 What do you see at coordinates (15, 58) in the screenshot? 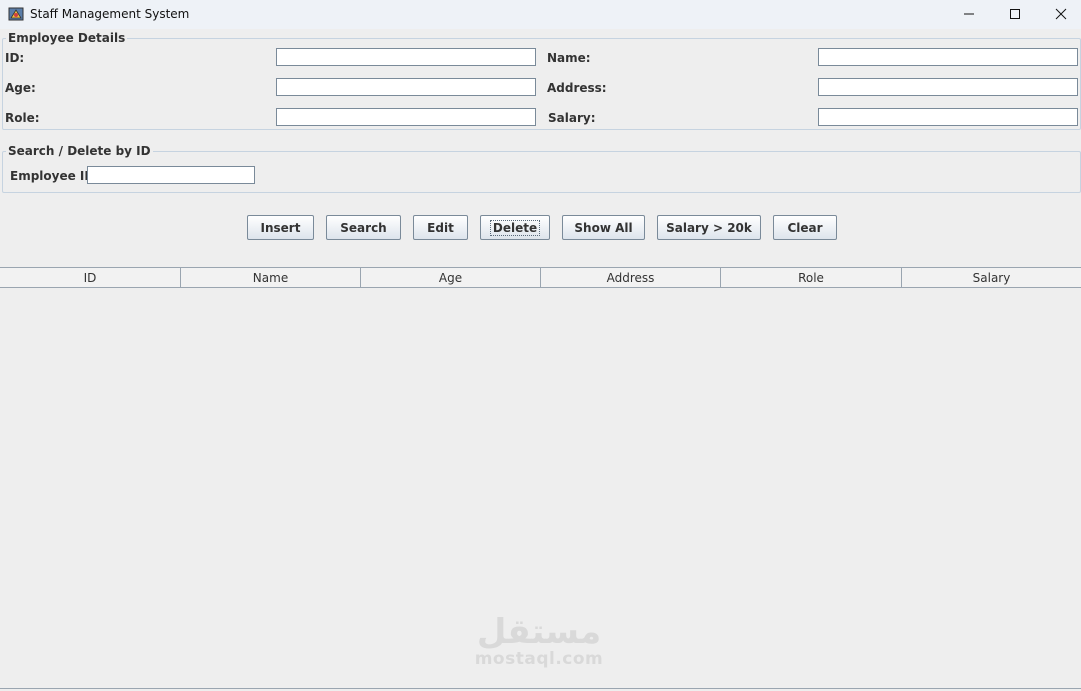
I see `id-label: ID:` at bounding box center [15, 58].